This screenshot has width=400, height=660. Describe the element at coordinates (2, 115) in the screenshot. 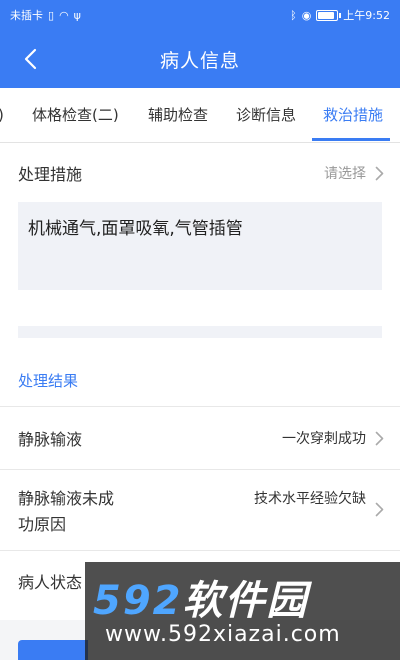

I see `tab-physical-exam-1: )` at that location.